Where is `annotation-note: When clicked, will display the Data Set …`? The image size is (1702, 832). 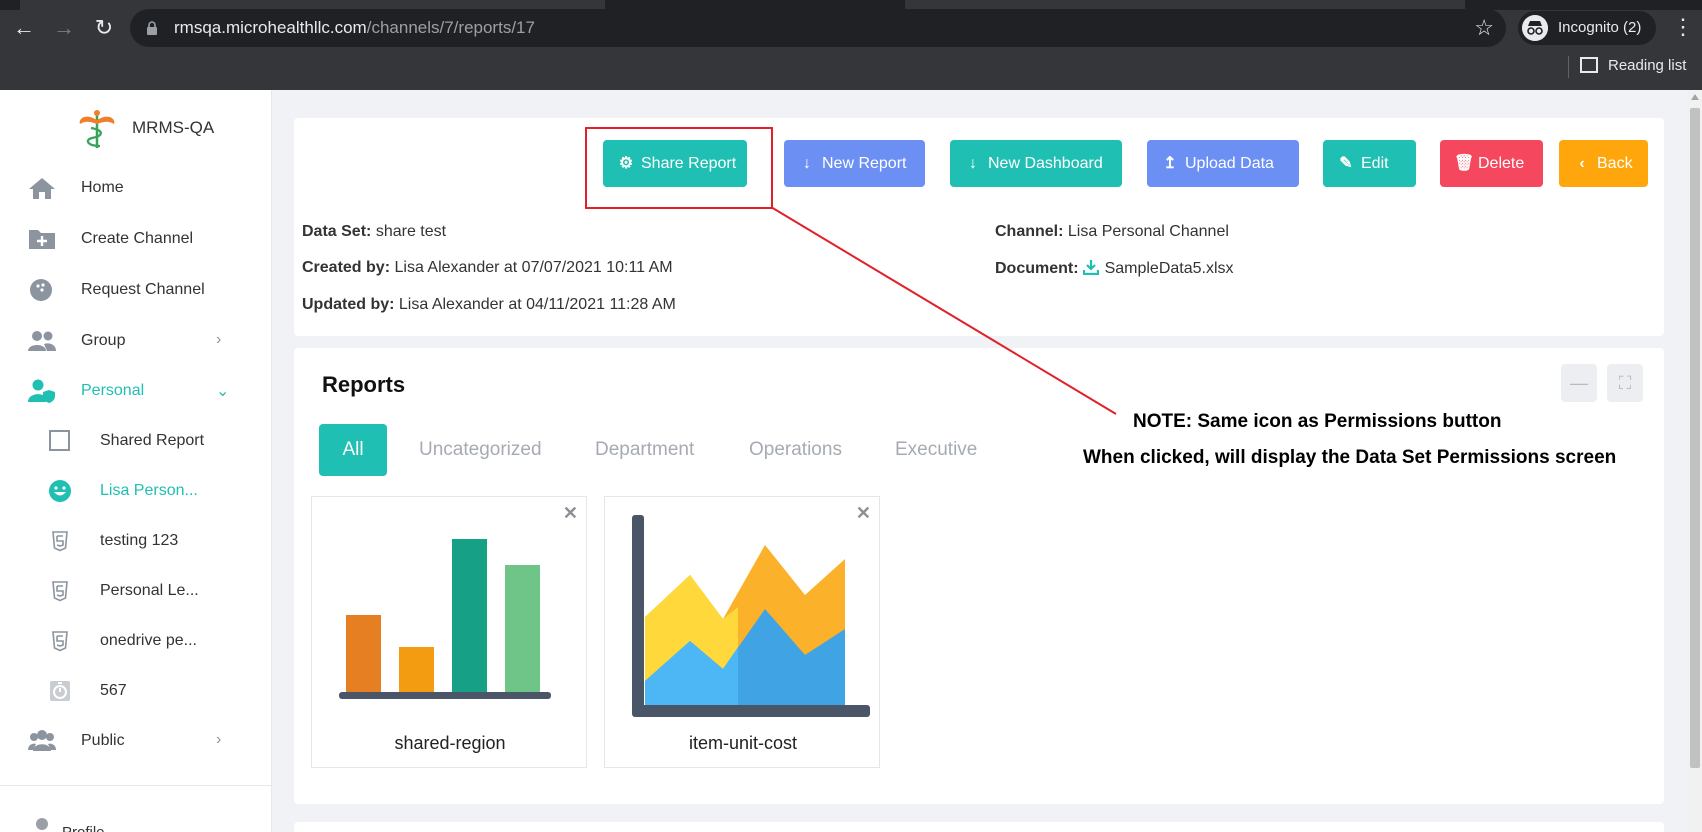 annotation-note: When clicked, will display the Data Set … is located at coordinates (1350, 457).